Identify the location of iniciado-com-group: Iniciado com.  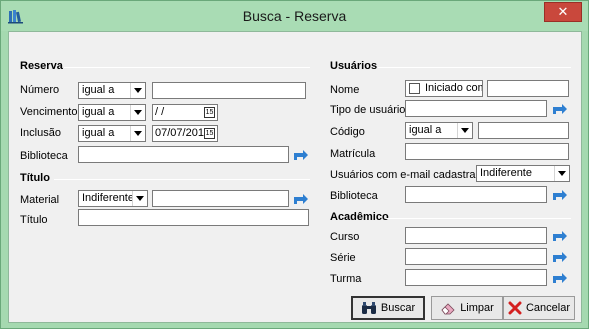
(444, 88).